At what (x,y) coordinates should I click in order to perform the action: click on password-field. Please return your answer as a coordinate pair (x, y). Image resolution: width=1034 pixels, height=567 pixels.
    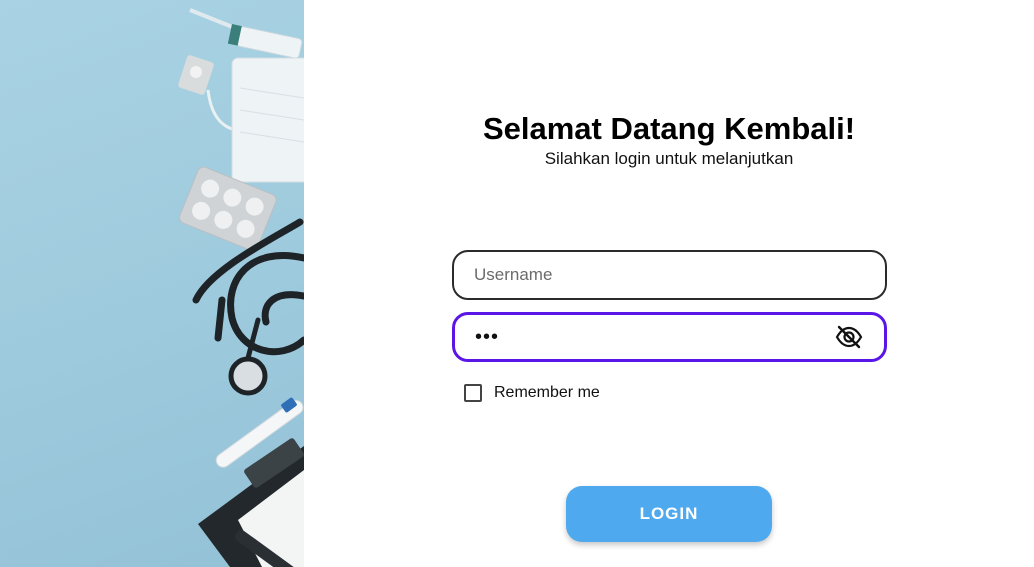
    Looking at the image, I should click on (669, 337).